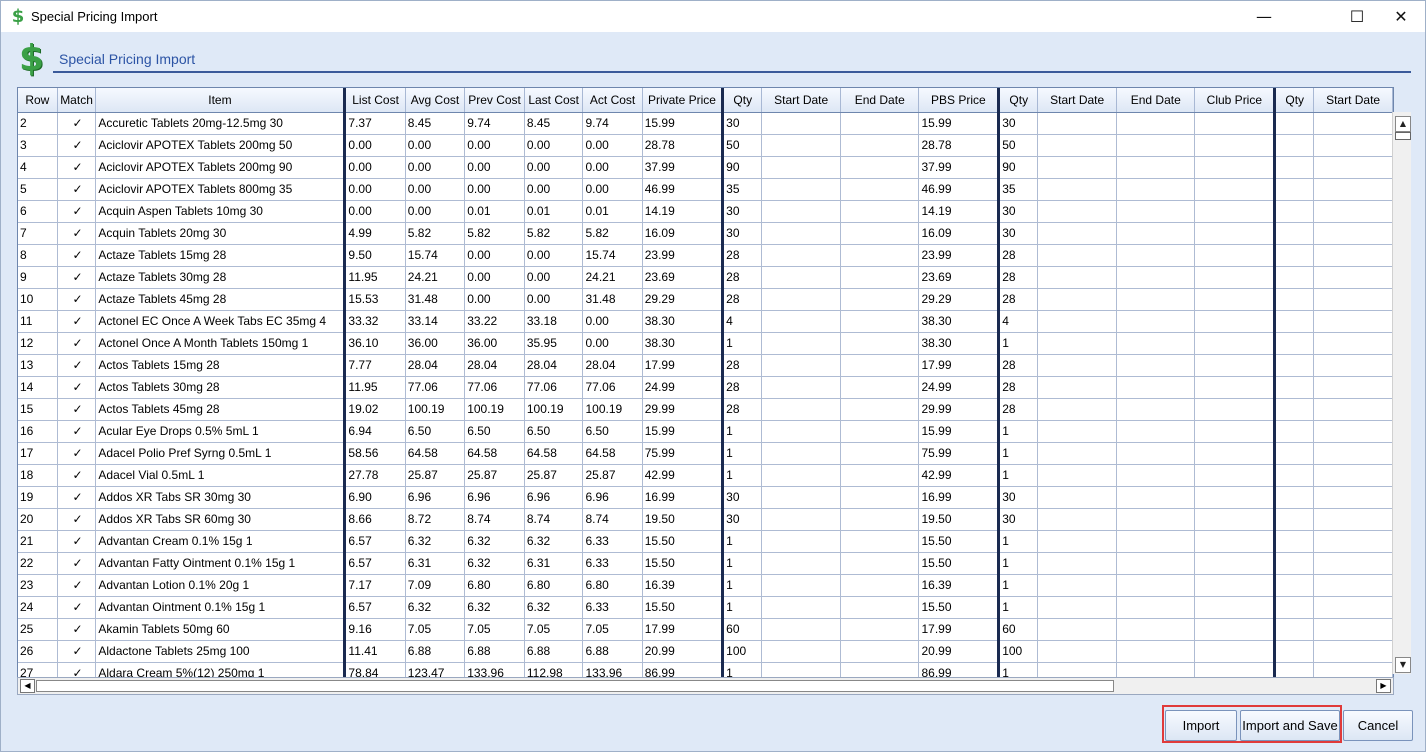 The image size is (1426, 752). What do you see at coordinates (38, 497) in the screenshot?
I see `table-cell: 19` at bounding box center [38, 497].